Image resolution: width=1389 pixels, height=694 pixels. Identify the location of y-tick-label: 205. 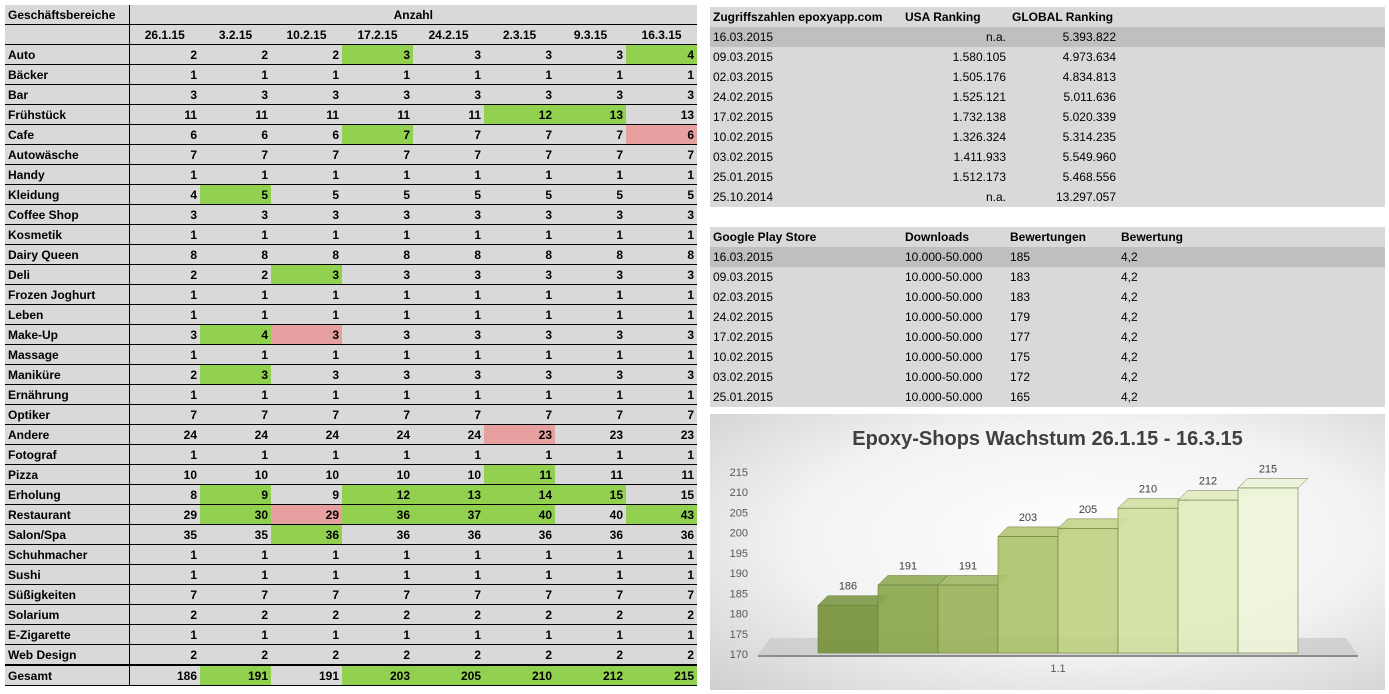
(739, 513).